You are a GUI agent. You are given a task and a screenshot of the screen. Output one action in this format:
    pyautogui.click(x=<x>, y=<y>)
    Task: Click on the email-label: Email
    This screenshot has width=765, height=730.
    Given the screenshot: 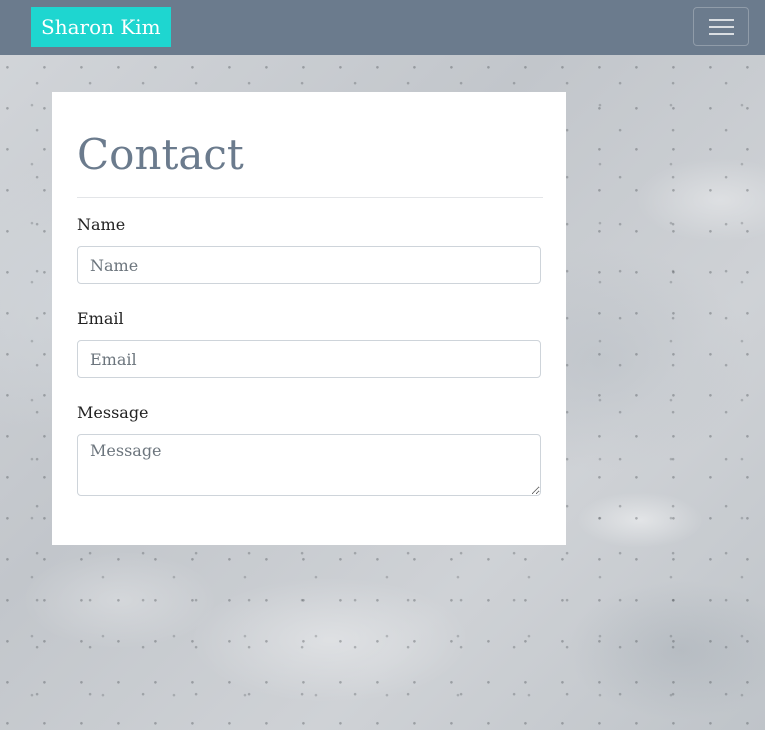 What is the action you would take?
    pyautogui.click(x=100, y=318)
    